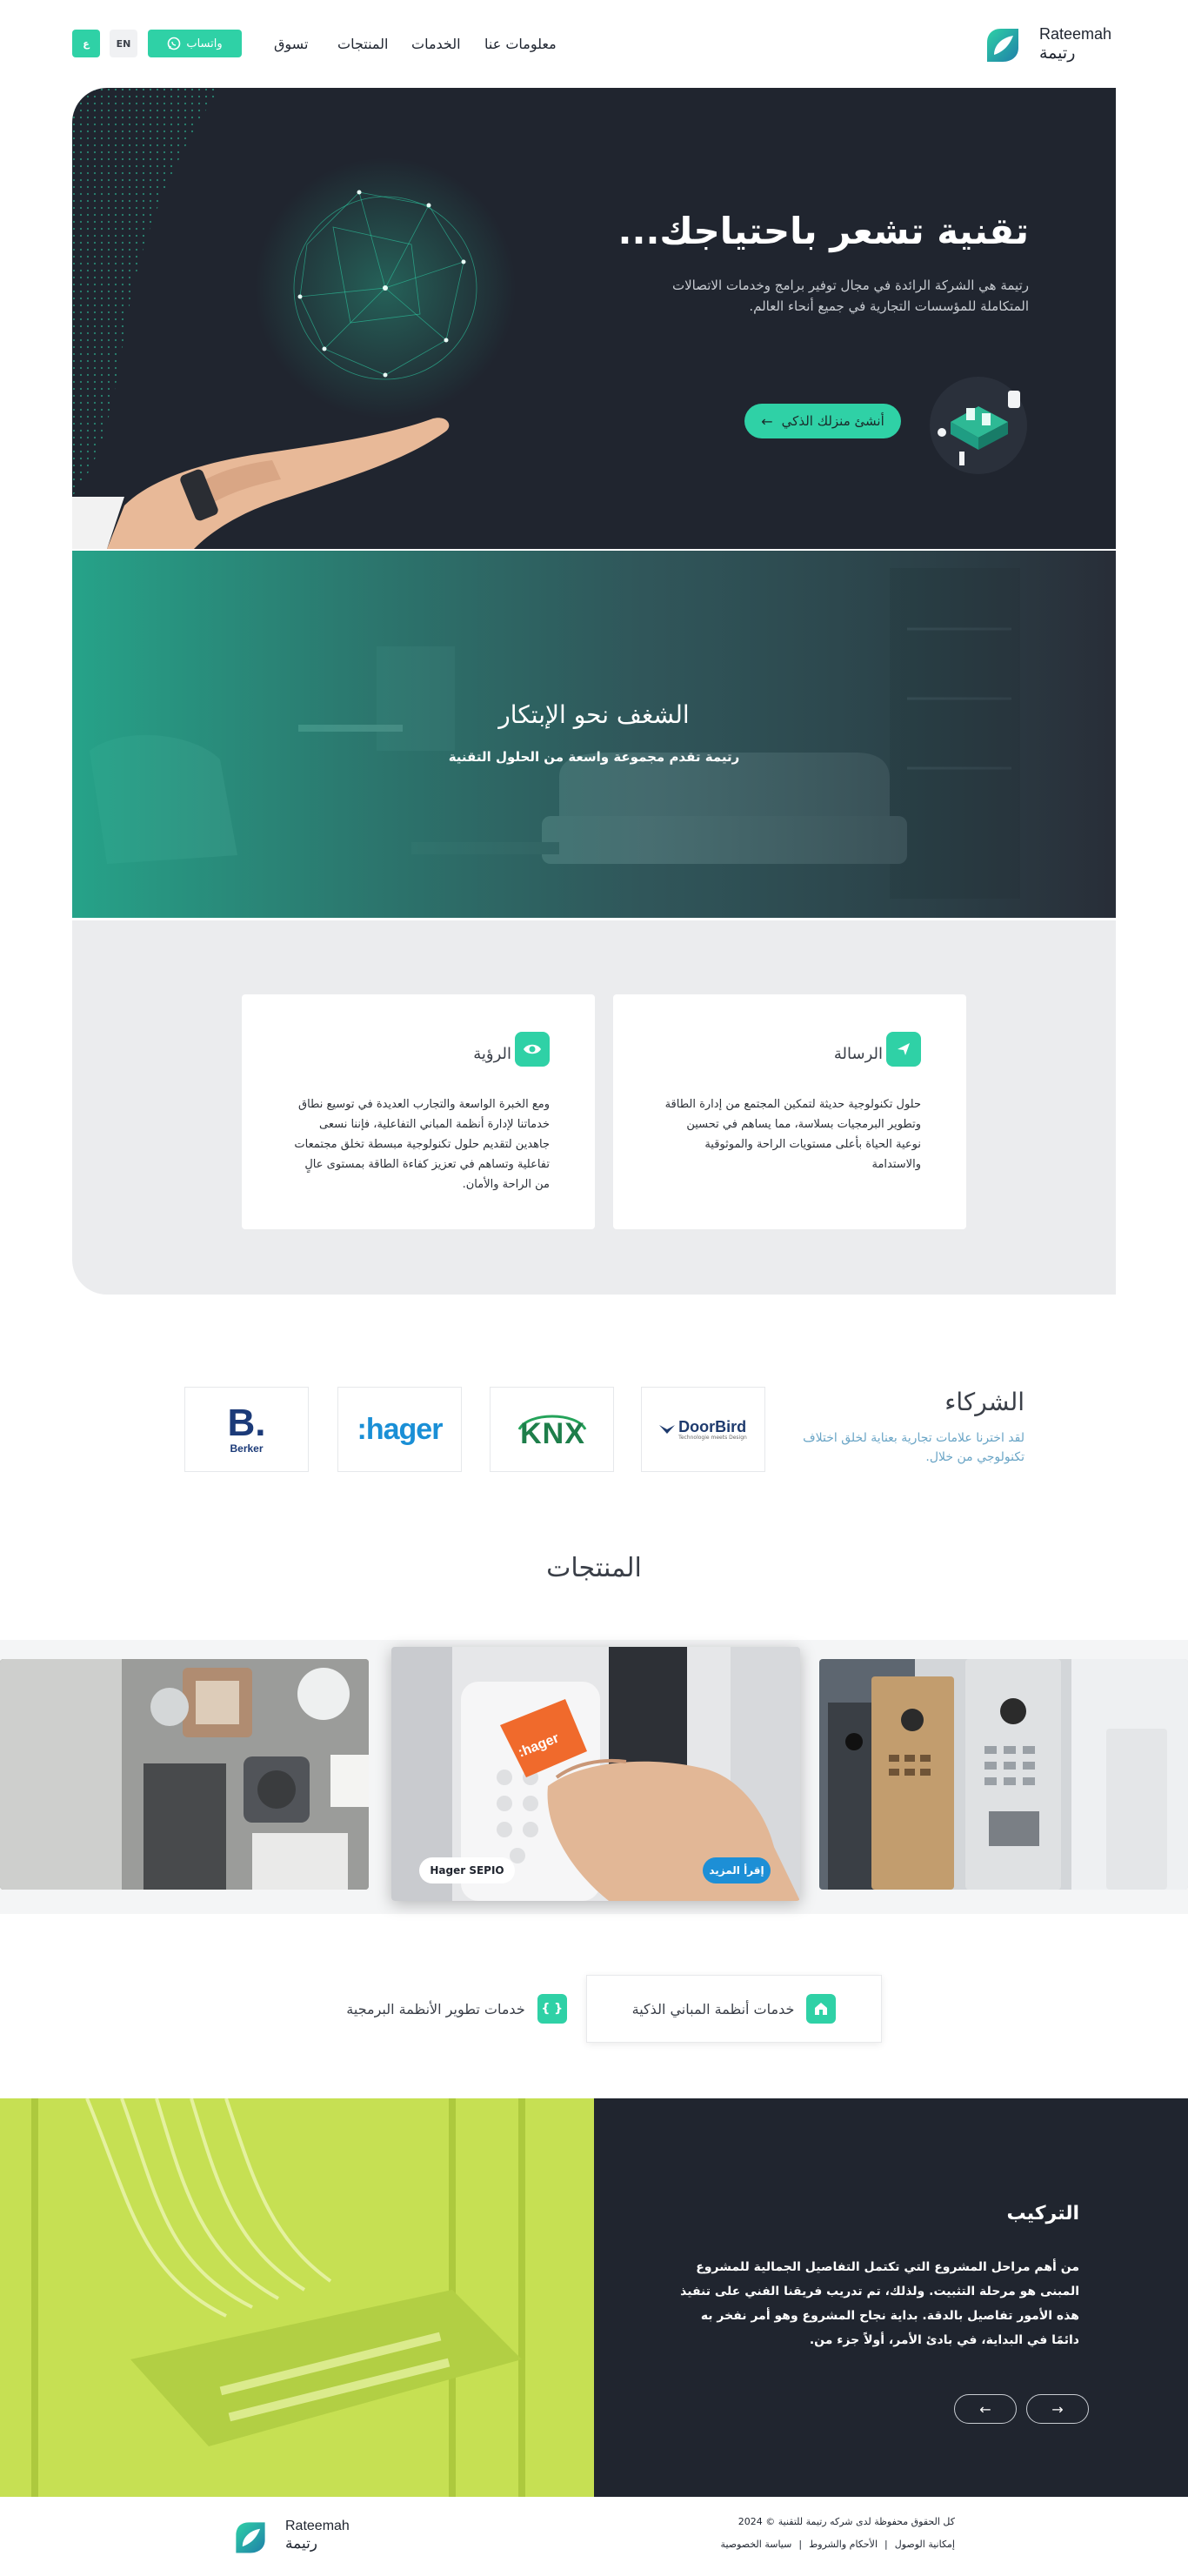  What do you see at coordinates (174, 43) in the screenshot?
I see `whatsapp-icon` at bounding box center [174, 43].